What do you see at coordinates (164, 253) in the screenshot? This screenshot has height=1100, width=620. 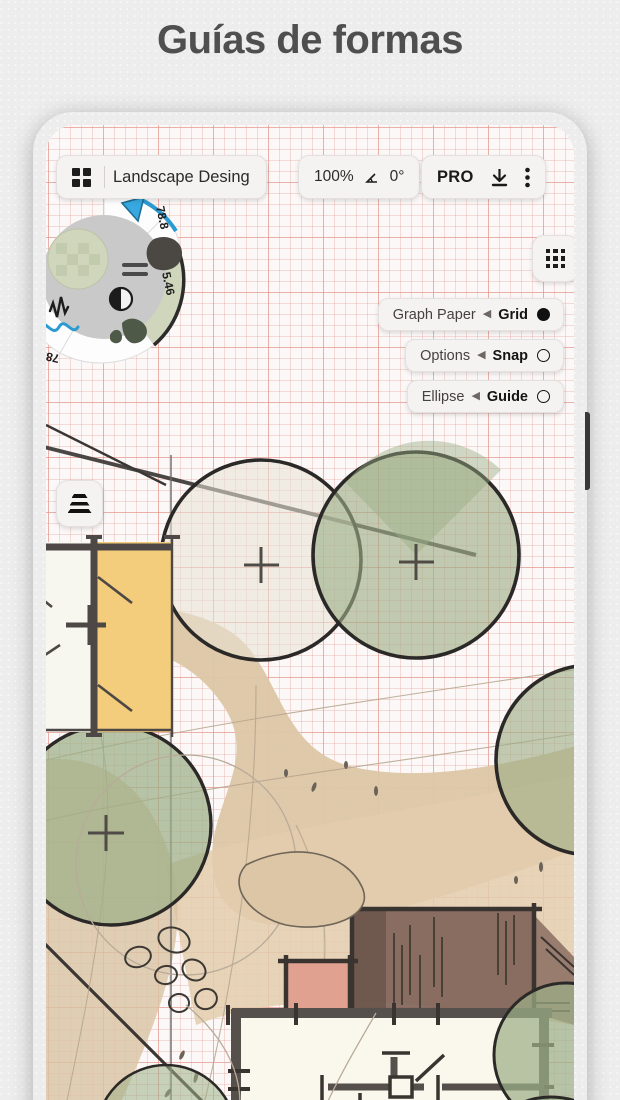 I see `ink-blob-icon` at bounding box center [164, 253].